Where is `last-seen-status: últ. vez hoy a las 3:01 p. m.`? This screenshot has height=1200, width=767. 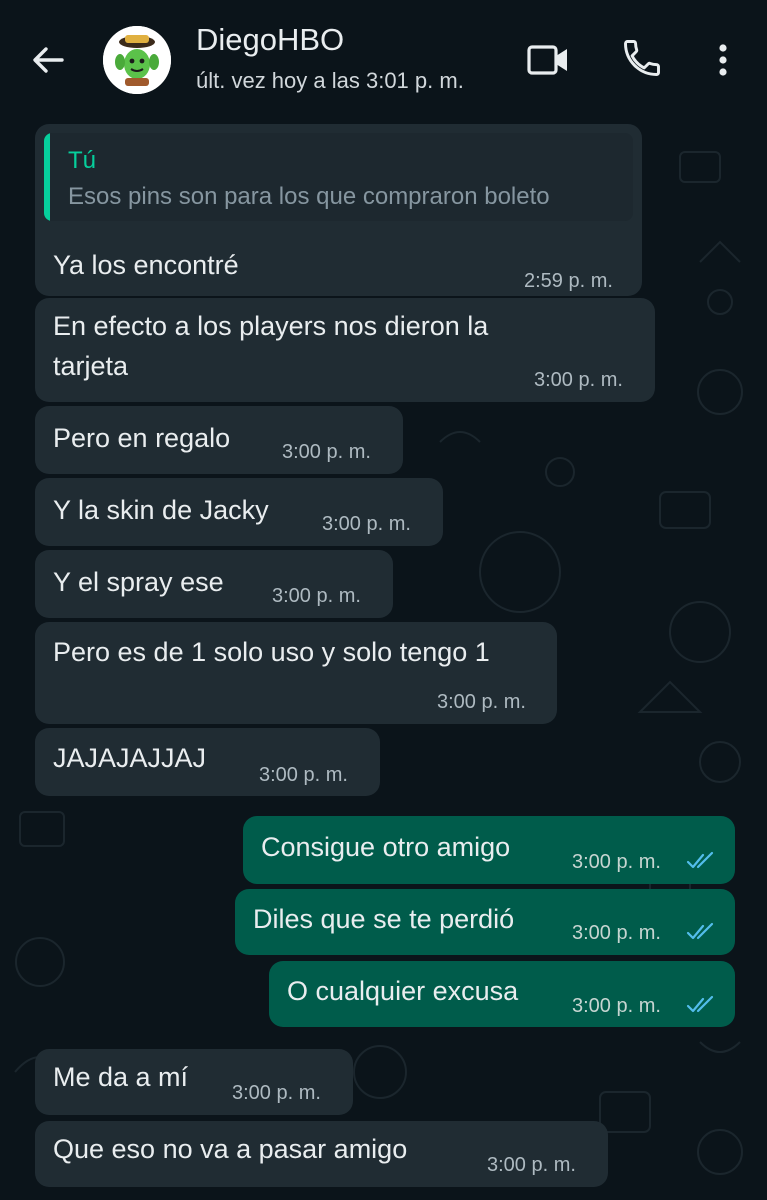 last-seen-status: últ. vez hoy a las 3:01 p. m. is located at coordinates (330, 80).